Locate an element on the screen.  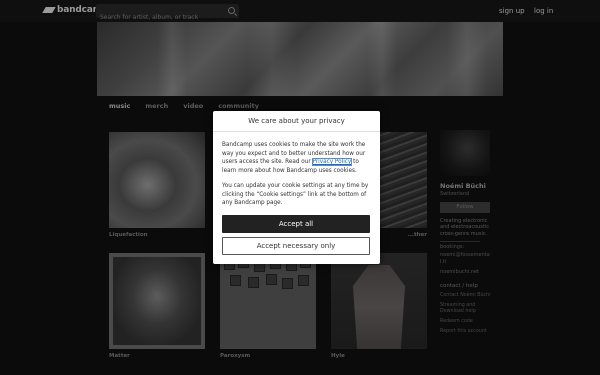
top-bar: bandcamp sign up log in is located at coordinates (300, 12).